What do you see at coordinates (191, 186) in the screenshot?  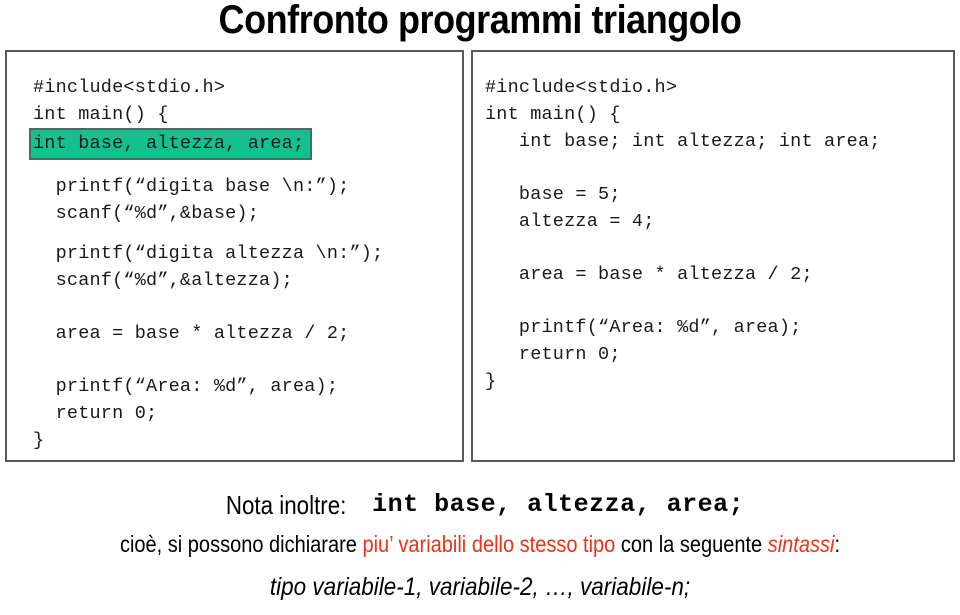 I see `code-line: printf(“digita base \n:”);` at bounding box center [191, 186].